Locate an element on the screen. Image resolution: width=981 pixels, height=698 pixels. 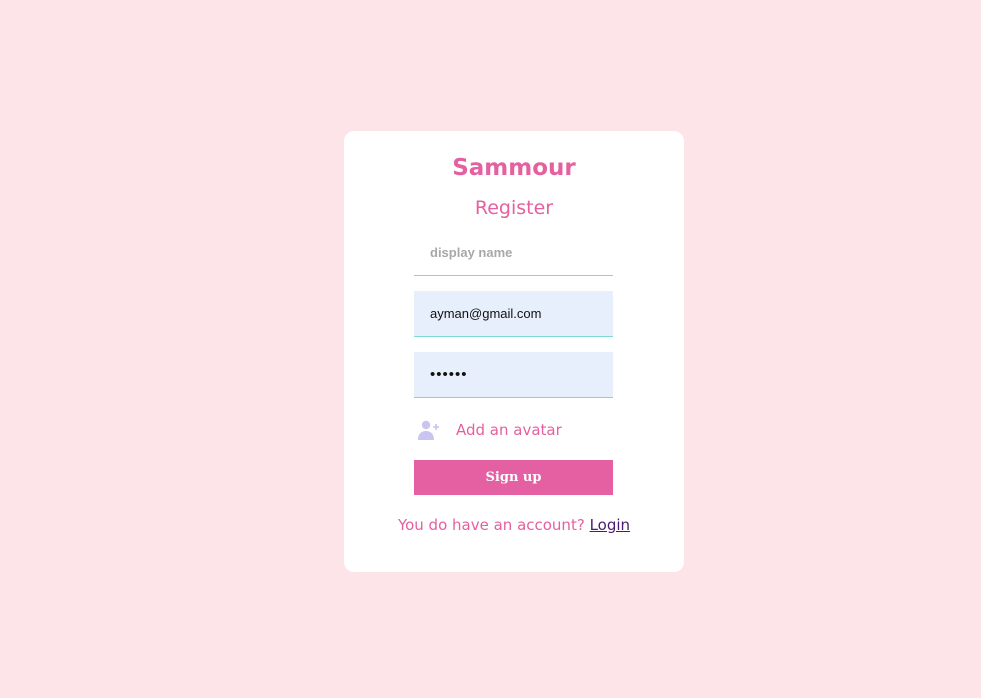
add-user-icon is located at coordinates (429, 430).